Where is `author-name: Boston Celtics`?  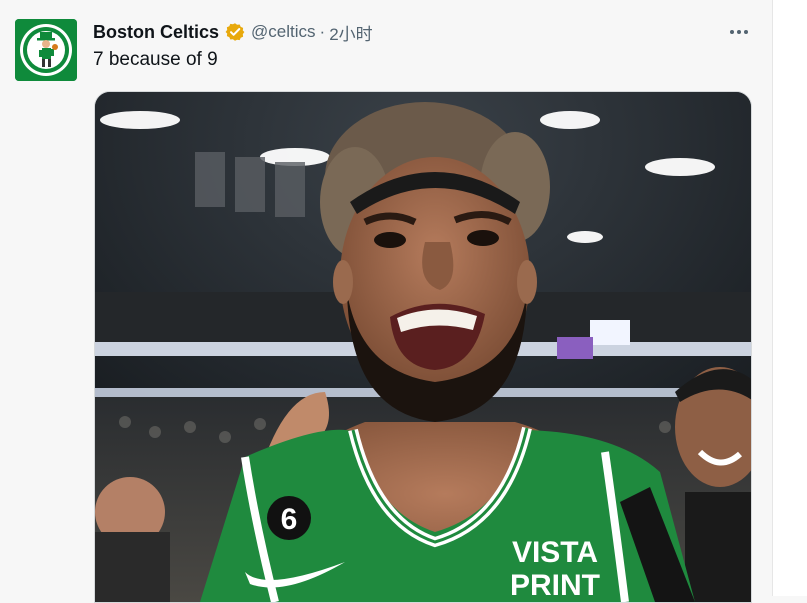
author-name: Boston Celtics is located at coordinates (156, 32).